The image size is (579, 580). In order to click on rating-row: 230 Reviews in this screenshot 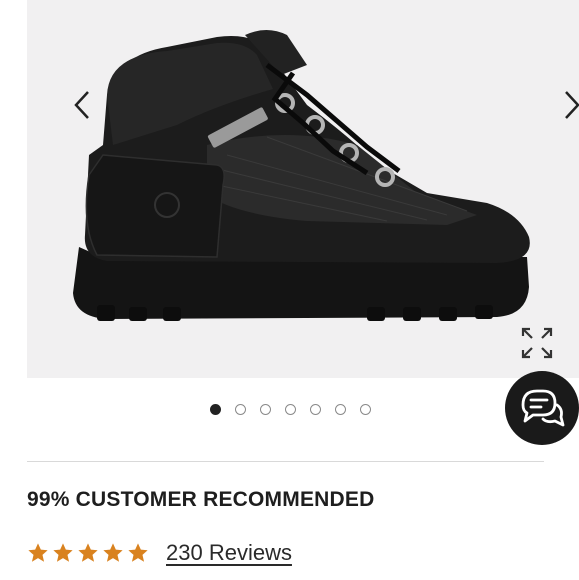, I will do `click(159, 553)`.